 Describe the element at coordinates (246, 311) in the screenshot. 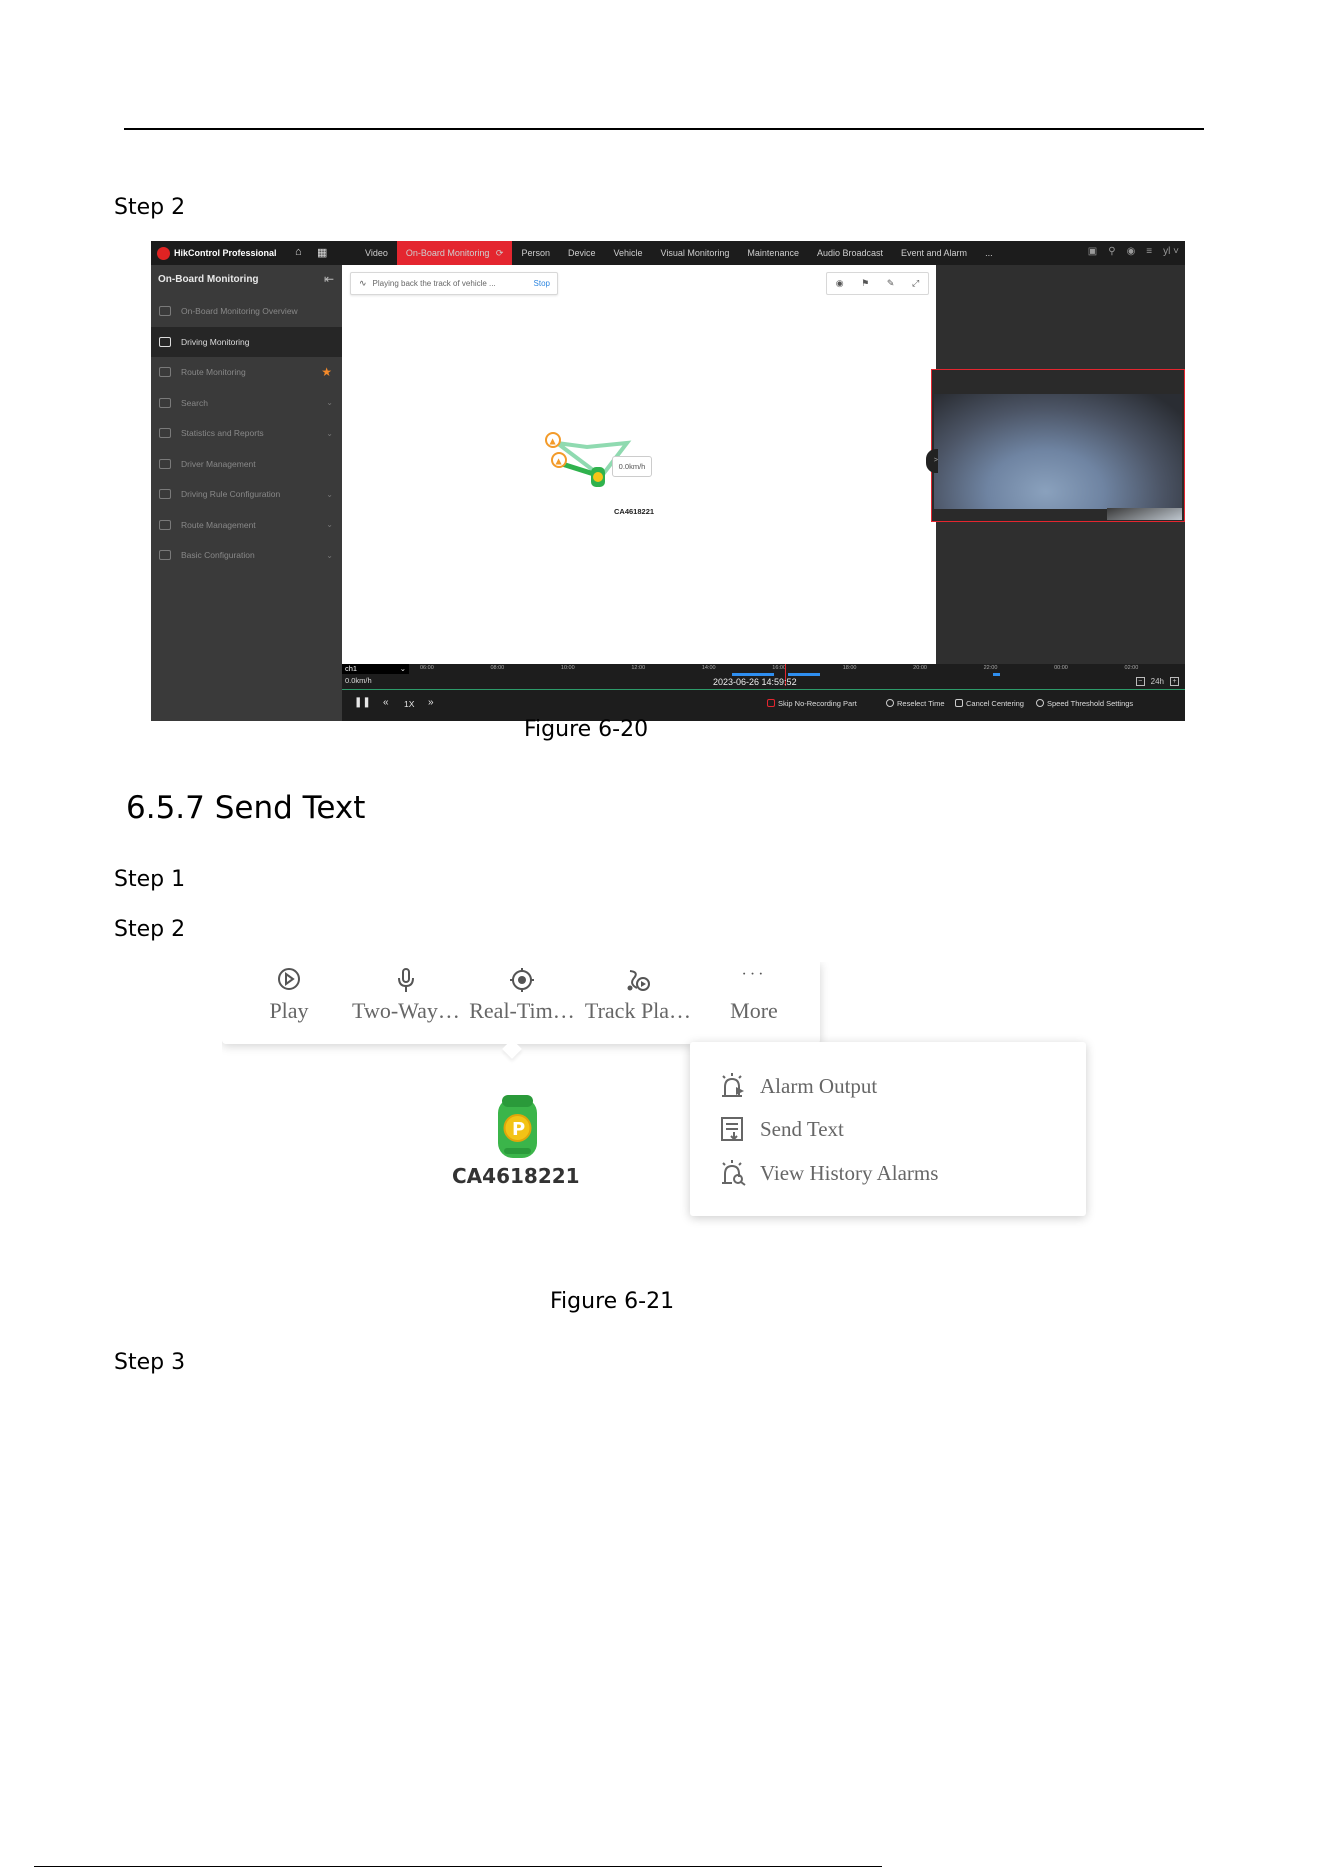

I see `sidebar-item: On-Board Monitoring Overview` at that location.